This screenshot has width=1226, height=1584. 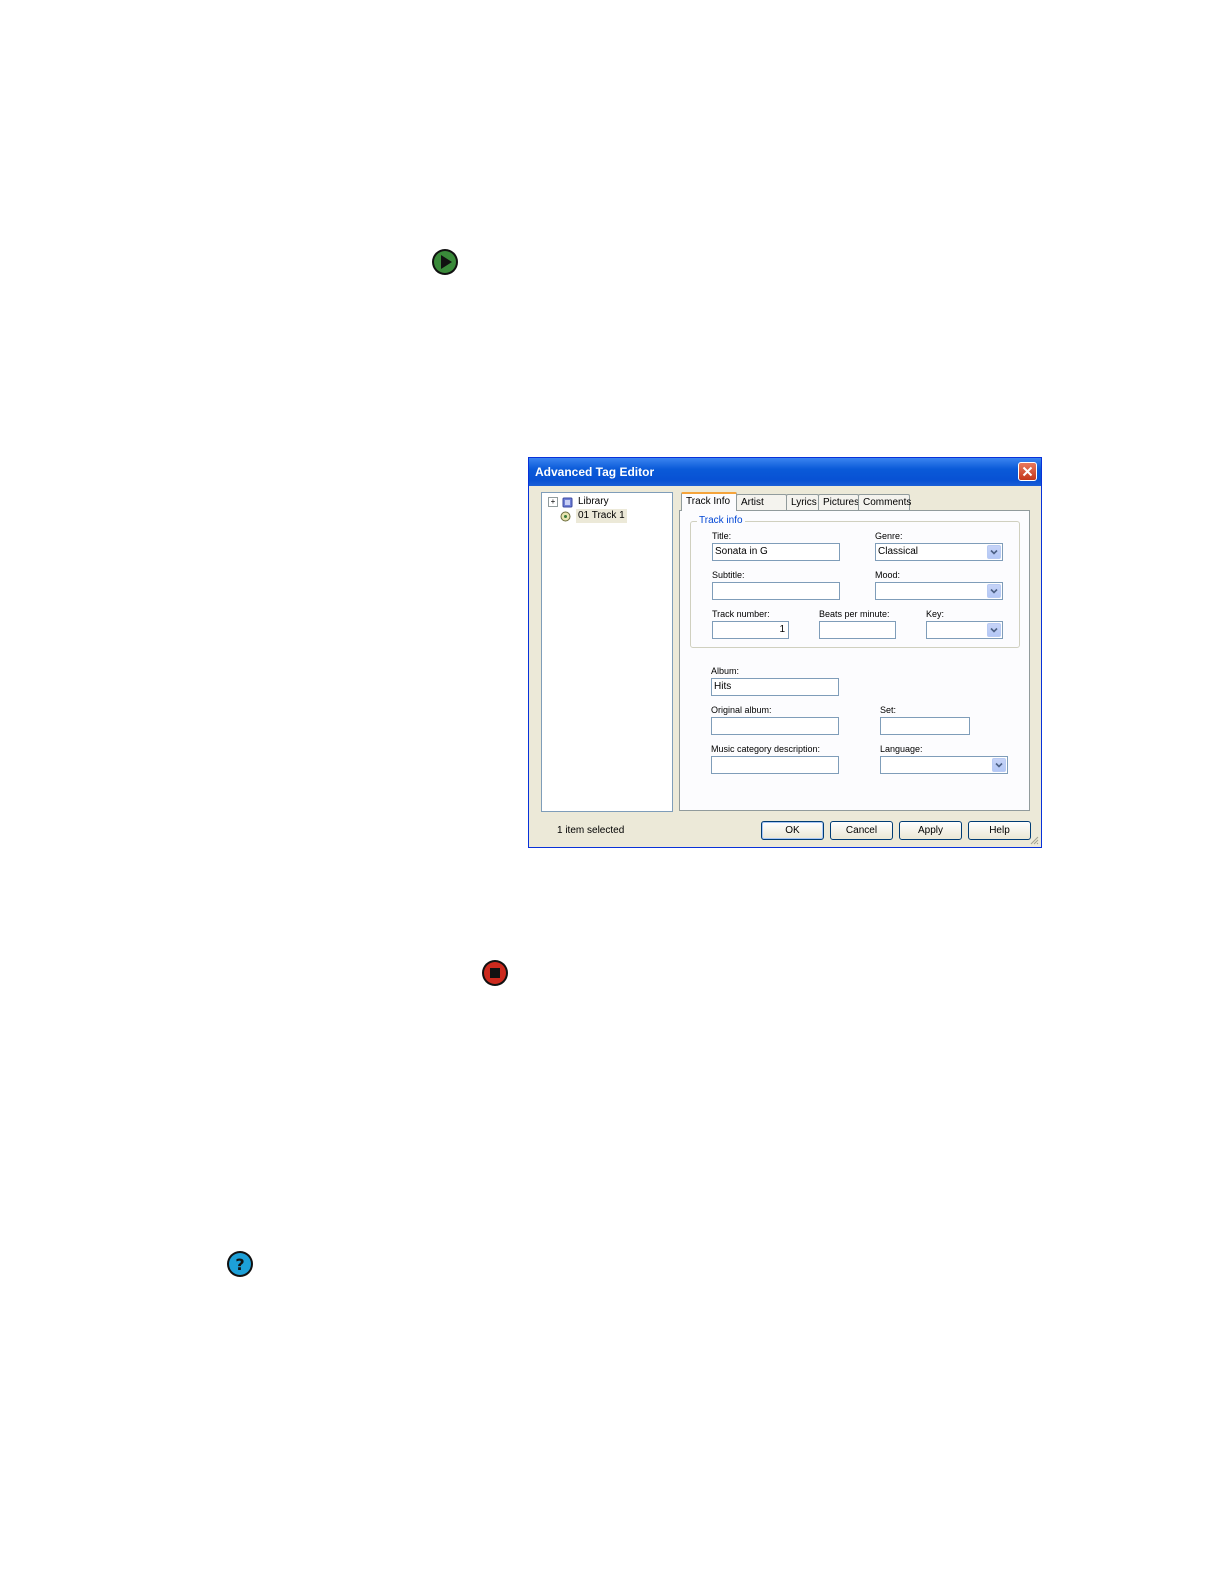 I want to click on album-field: Hits, so click(x=775, y=687).